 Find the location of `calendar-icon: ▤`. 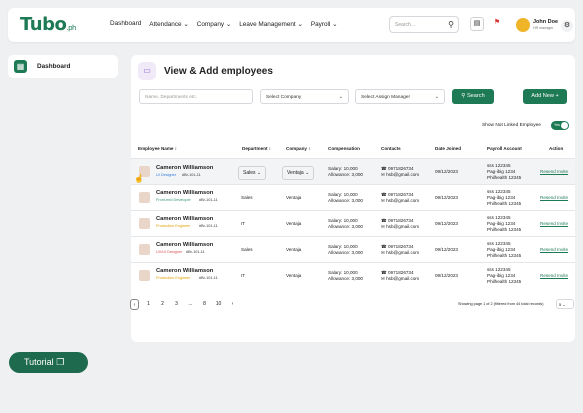

calendar-icon: ▤ is located at coordinates (477, 24).